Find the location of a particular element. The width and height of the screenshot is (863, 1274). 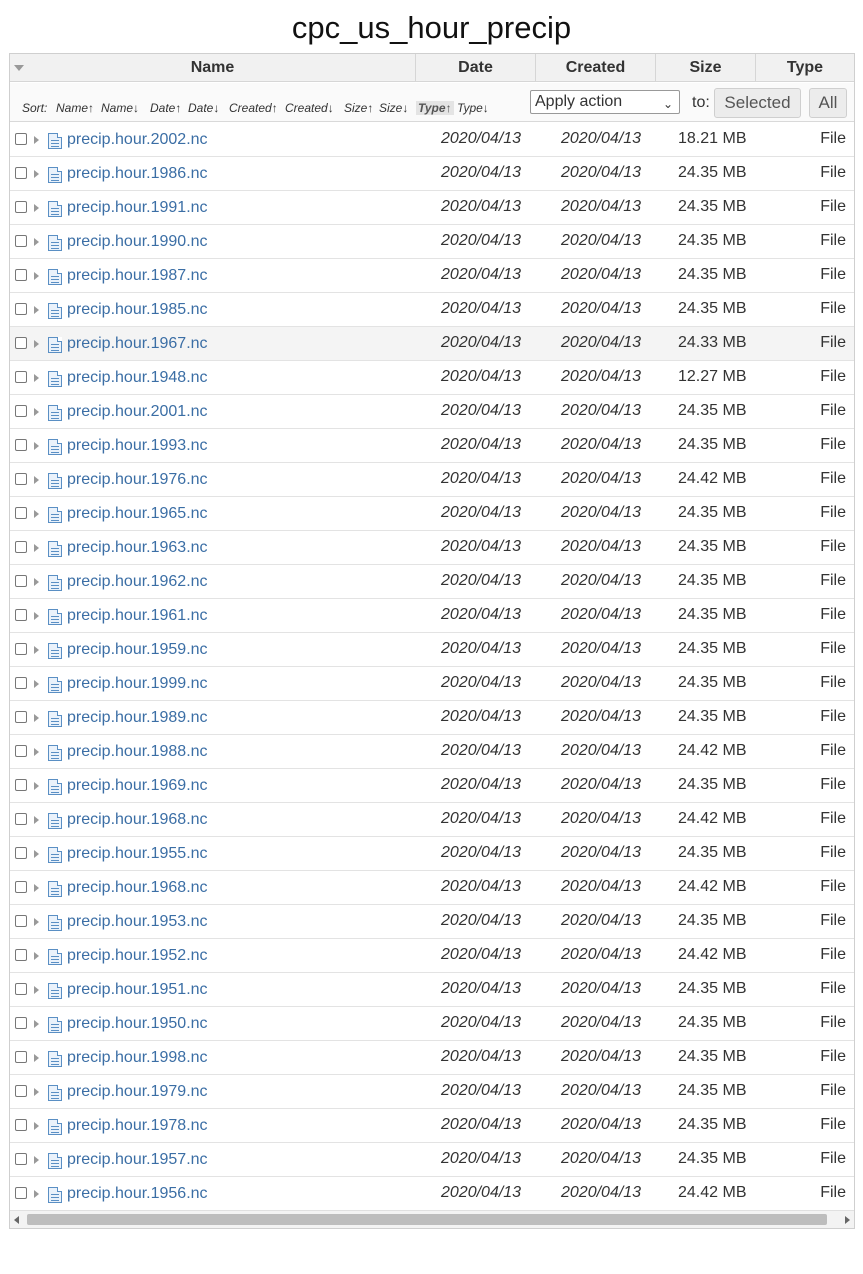

file-name-link: precip.hour.1956.nc is located at coordinates (137, 1194).